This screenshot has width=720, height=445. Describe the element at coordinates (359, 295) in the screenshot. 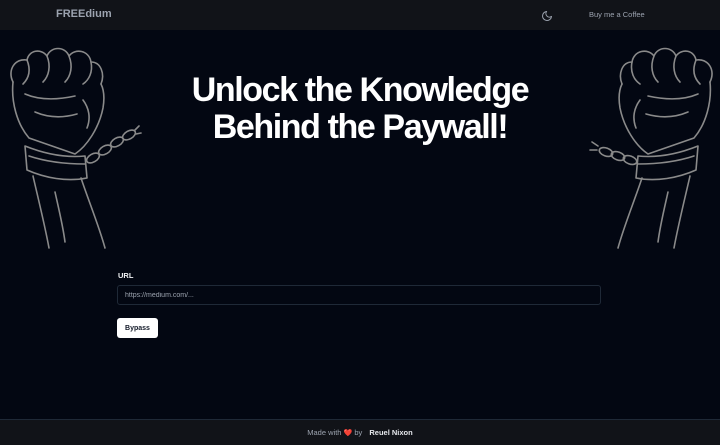

I see `url-input` at that location.